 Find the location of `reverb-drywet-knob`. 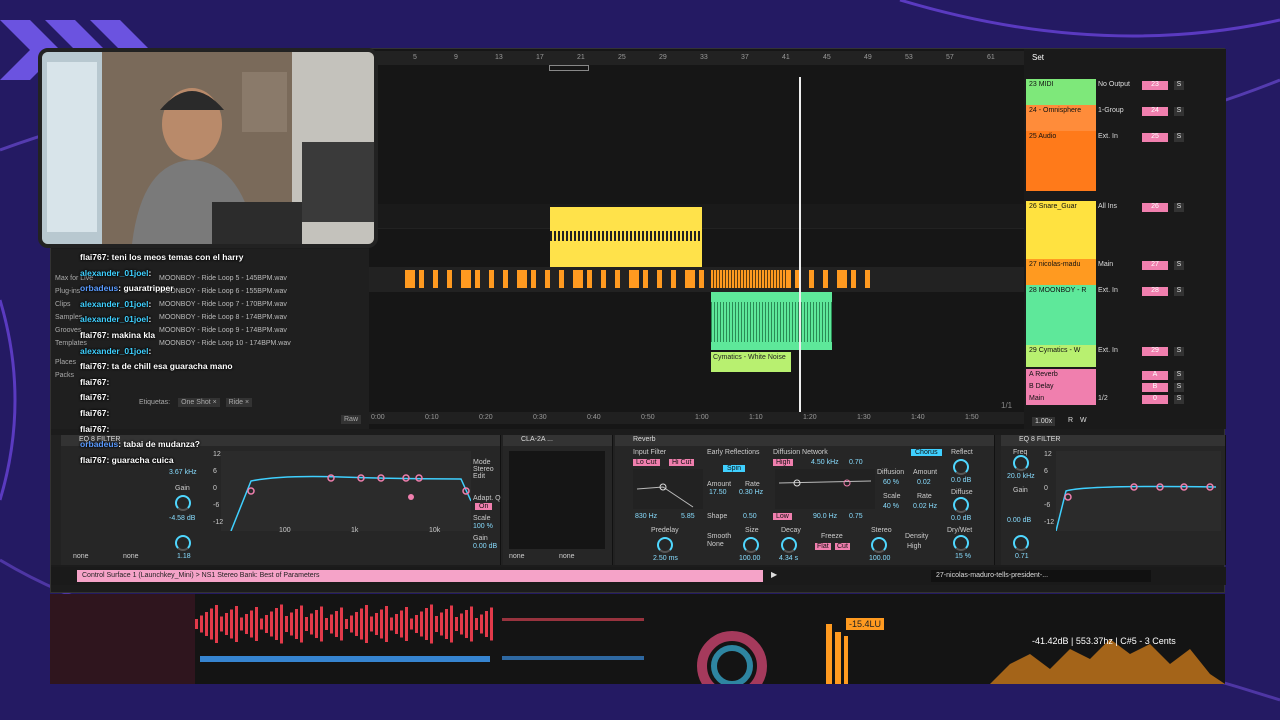

reverb-drywet-knob is located at coordinates (961, 543).